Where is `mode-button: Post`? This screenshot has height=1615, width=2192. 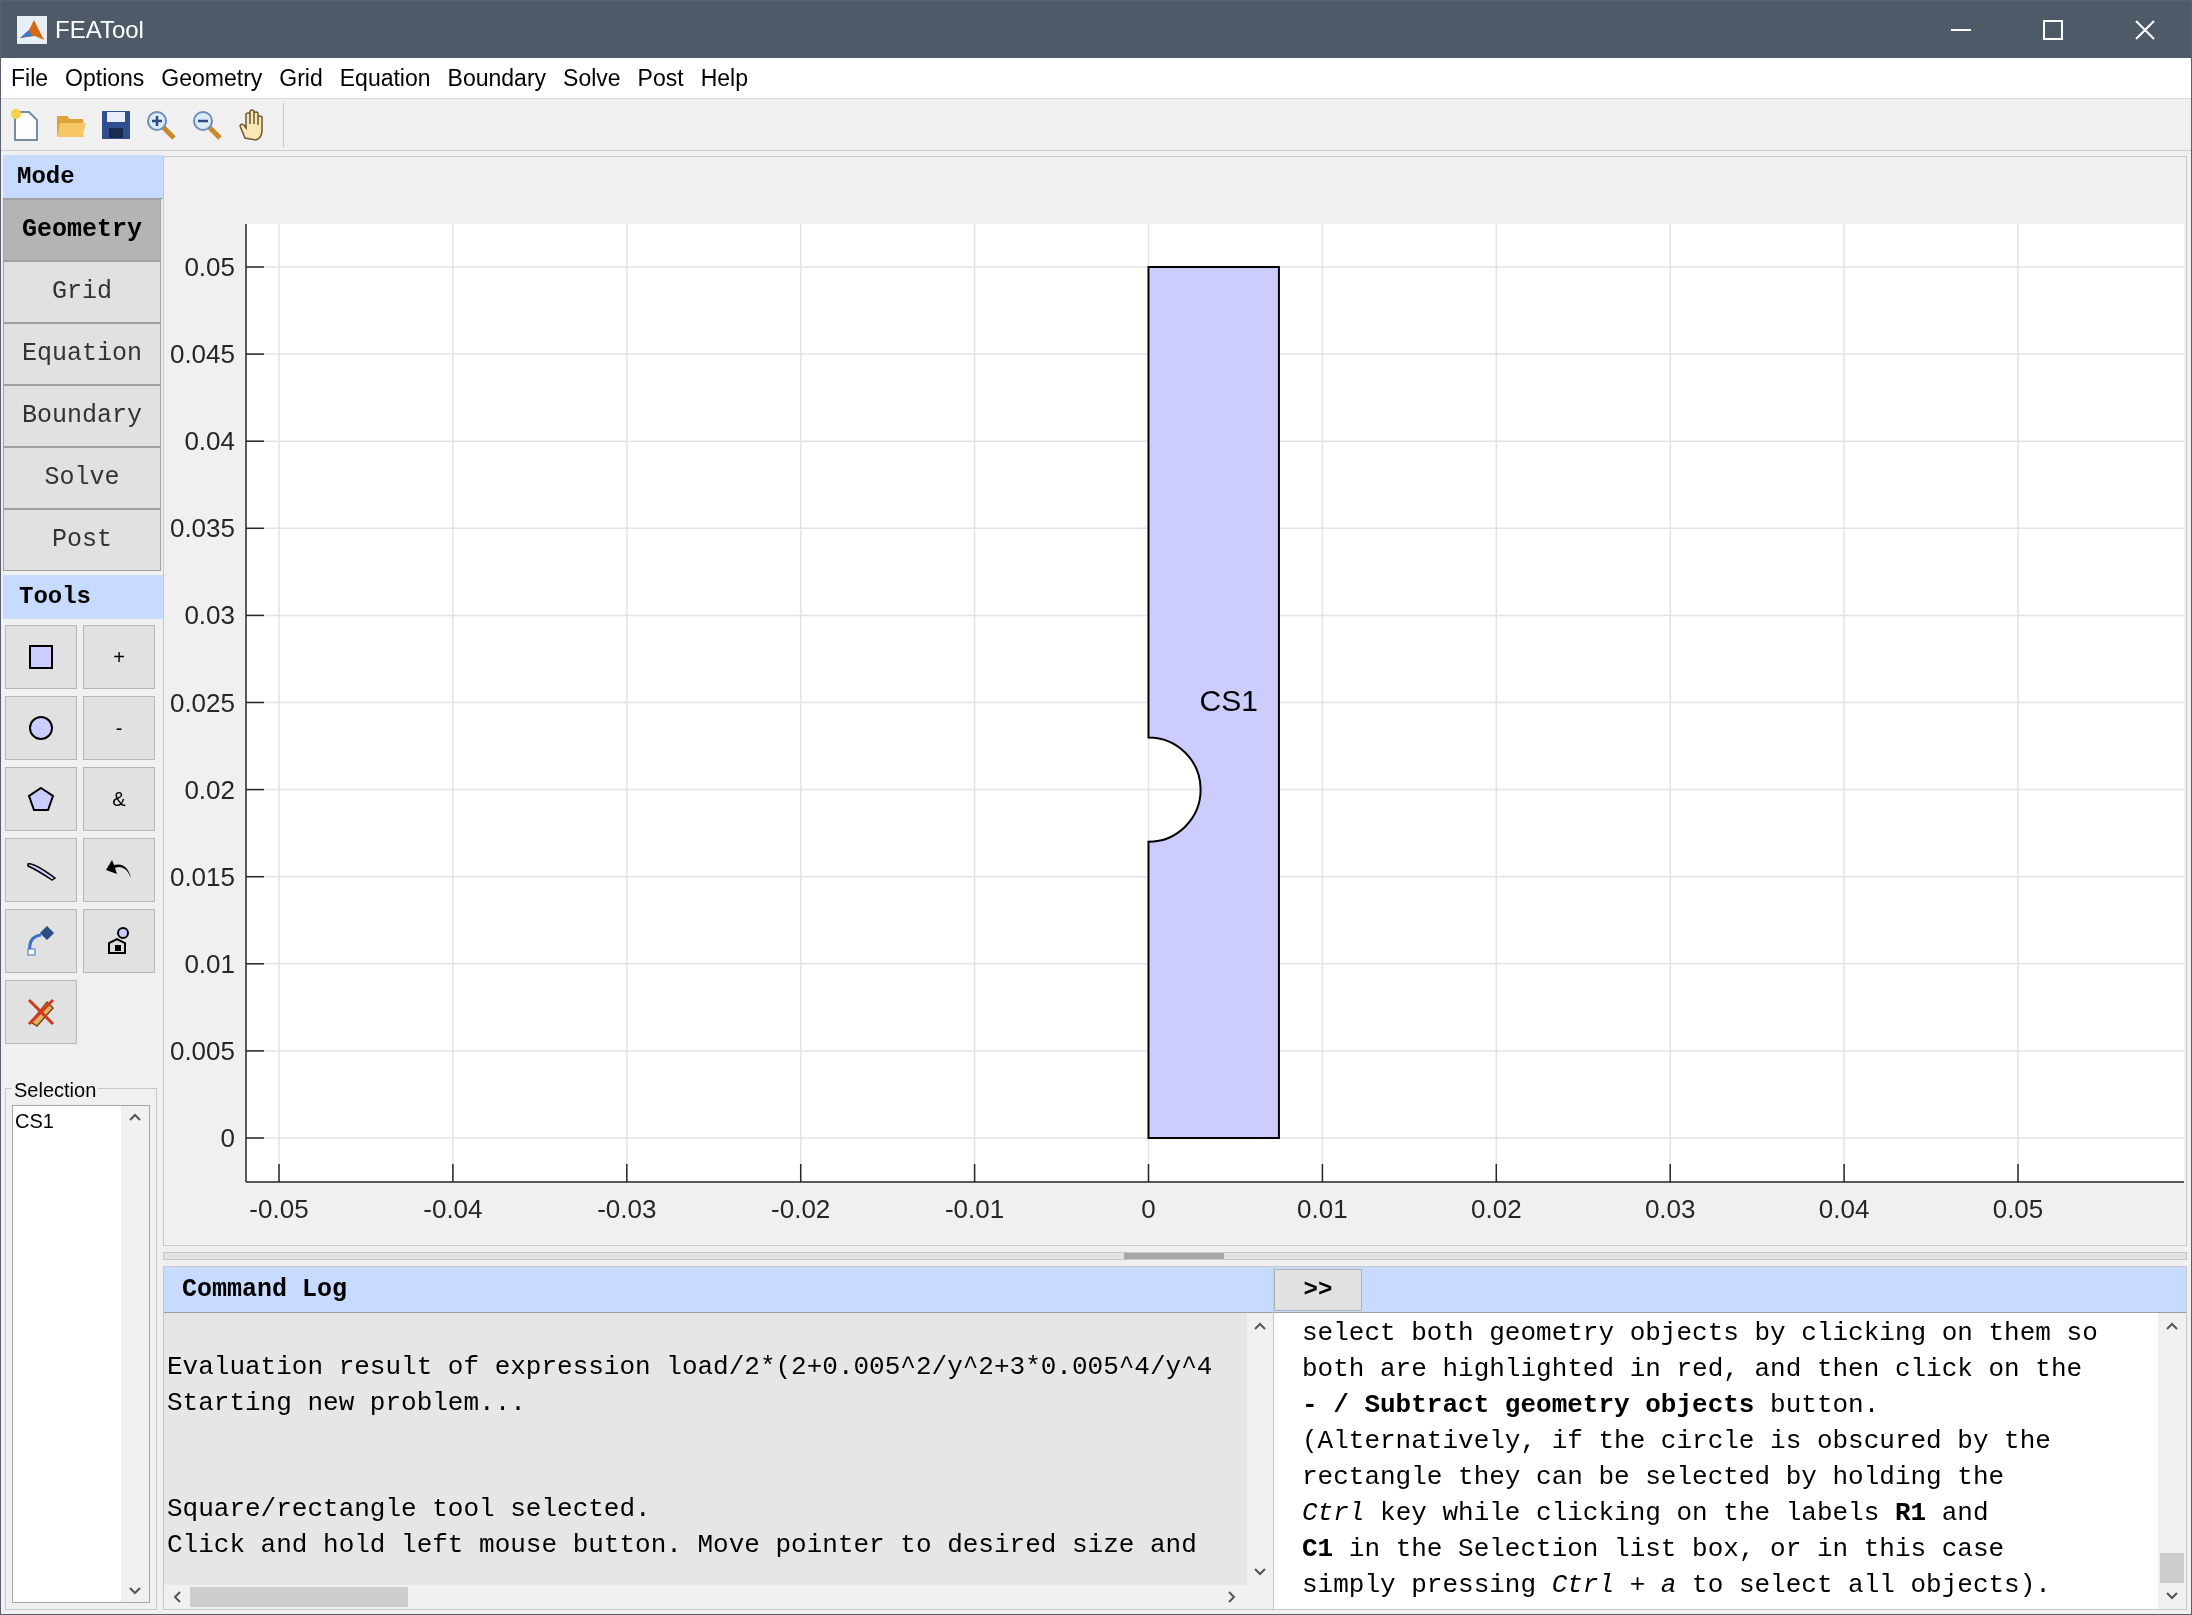 mode-button: Post is located at coordinates (82, 540).